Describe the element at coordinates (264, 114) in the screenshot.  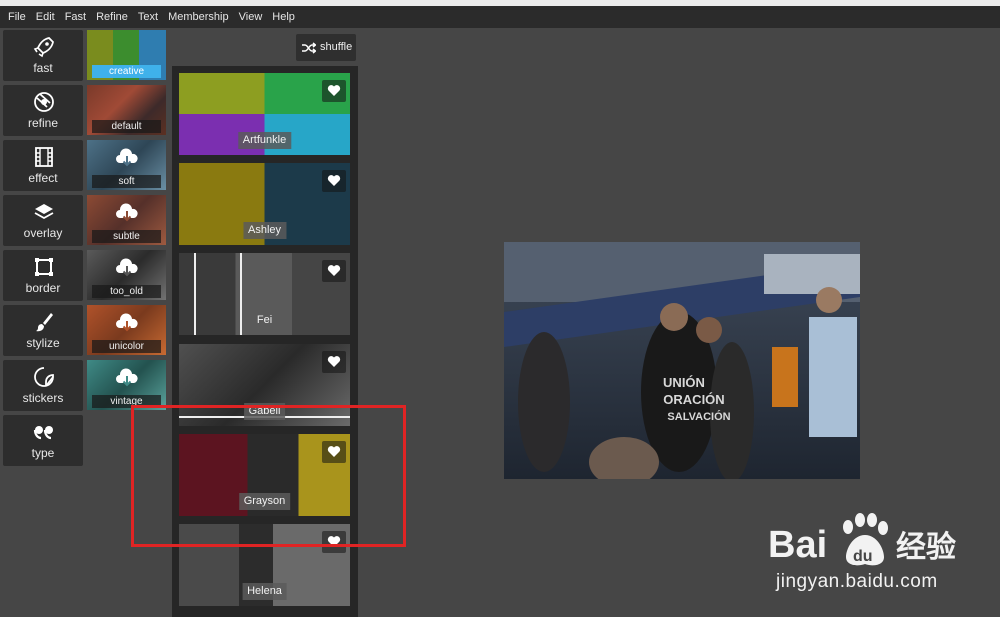
I see `filter-card-artfunkle: Artfunkle` at that location.